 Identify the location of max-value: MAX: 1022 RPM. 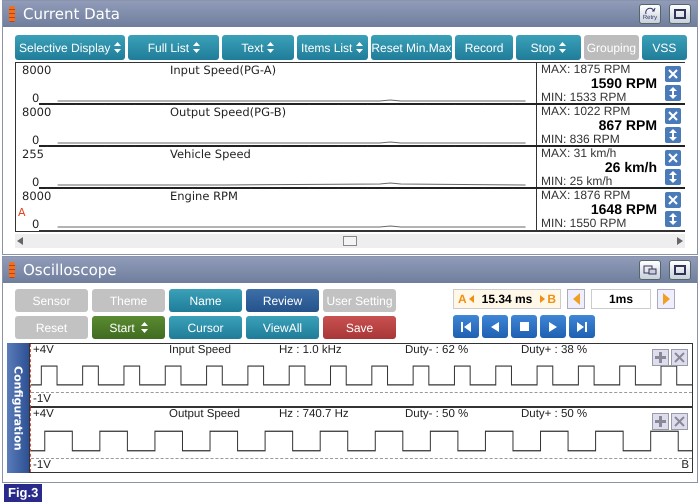
(586, 111).